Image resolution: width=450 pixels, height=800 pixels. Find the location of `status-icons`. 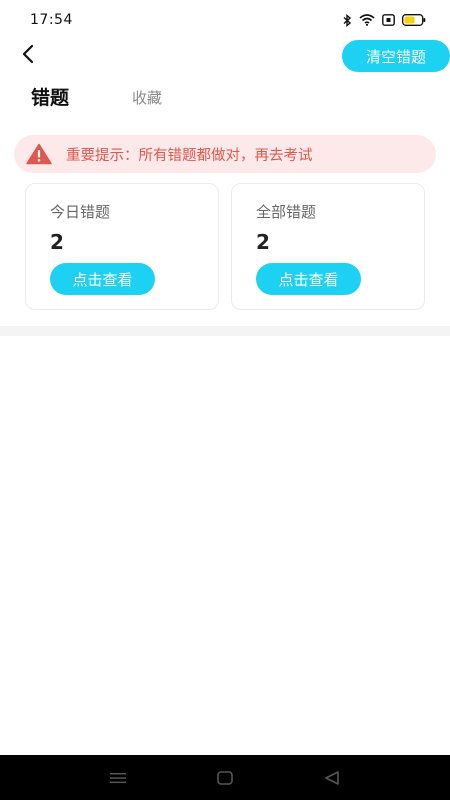

status-icons is located at coordinates (384, 20).